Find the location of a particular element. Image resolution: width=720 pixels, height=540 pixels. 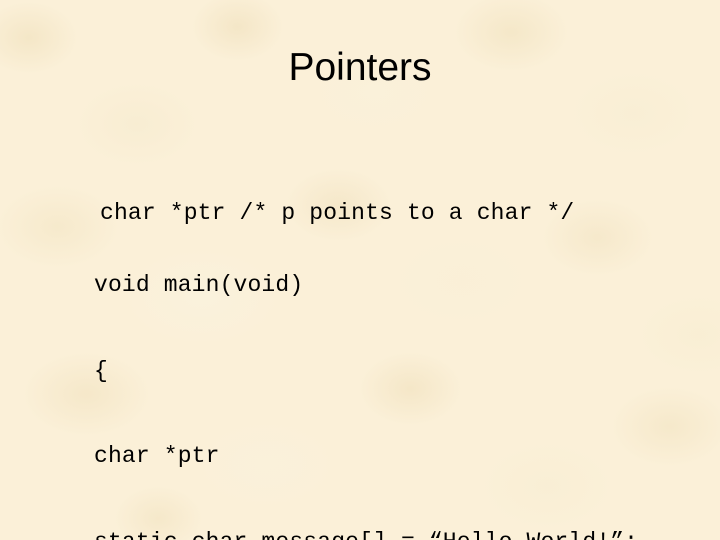

code-line: { is located at coordinates (101, 370).